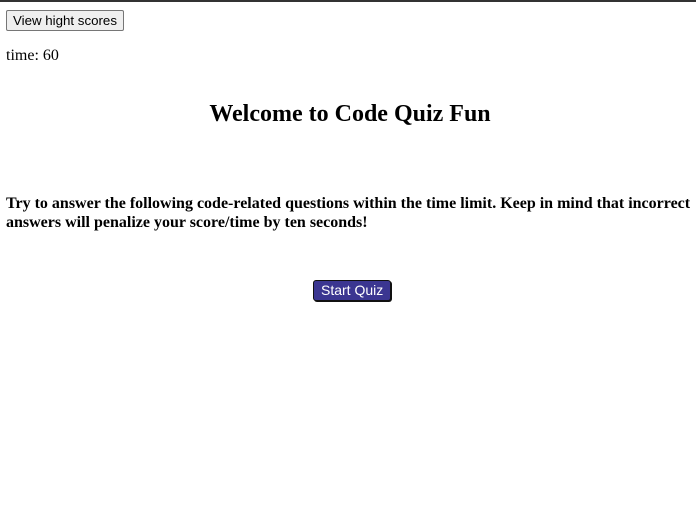 This screenshot has width=696, height=531. I want to click on timer-display: time: 60, so click(32, 55).